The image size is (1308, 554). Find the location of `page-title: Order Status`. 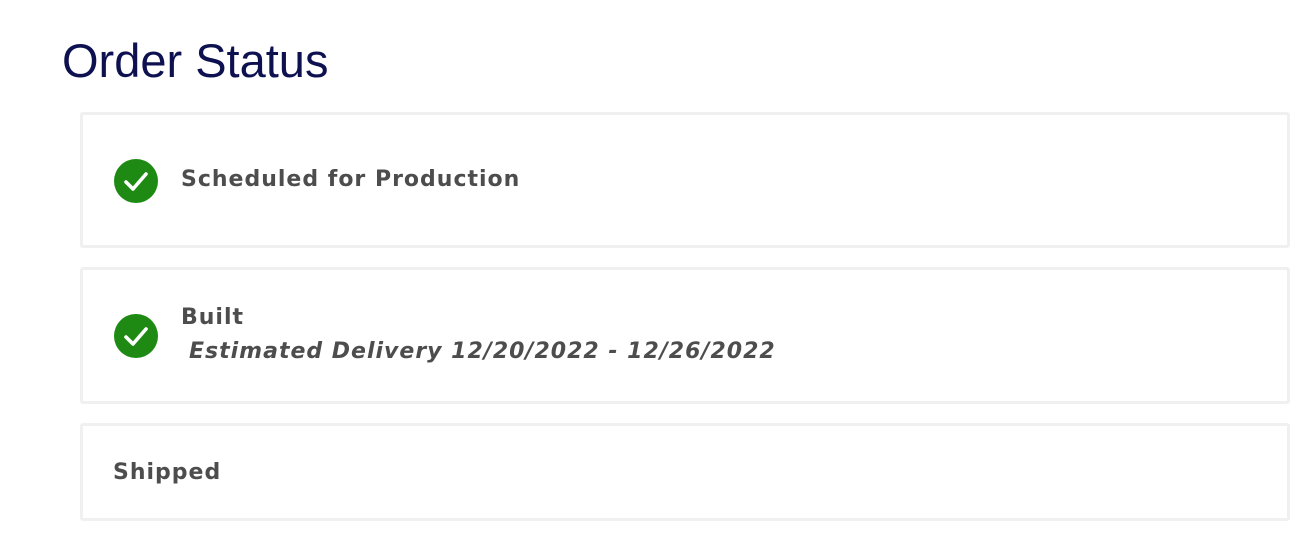

page-title: Order Status is located at coordinates (195, 60).